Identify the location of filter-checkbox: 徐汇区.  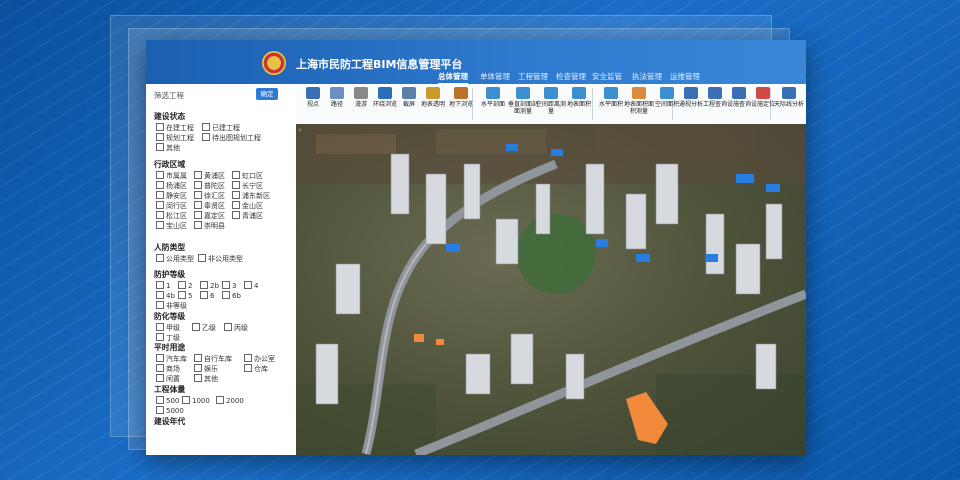
(209, 196).